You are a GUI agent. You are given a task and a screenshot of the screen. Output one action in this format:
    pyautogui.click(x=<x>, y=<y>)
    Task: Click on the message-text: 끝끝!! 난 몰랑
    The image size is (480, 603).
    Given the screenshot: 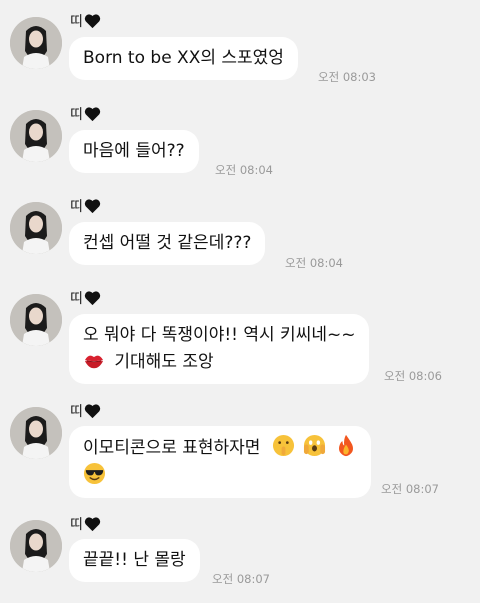 What is the action you would take?
    pyautogui.click(x=134, y=560)
    